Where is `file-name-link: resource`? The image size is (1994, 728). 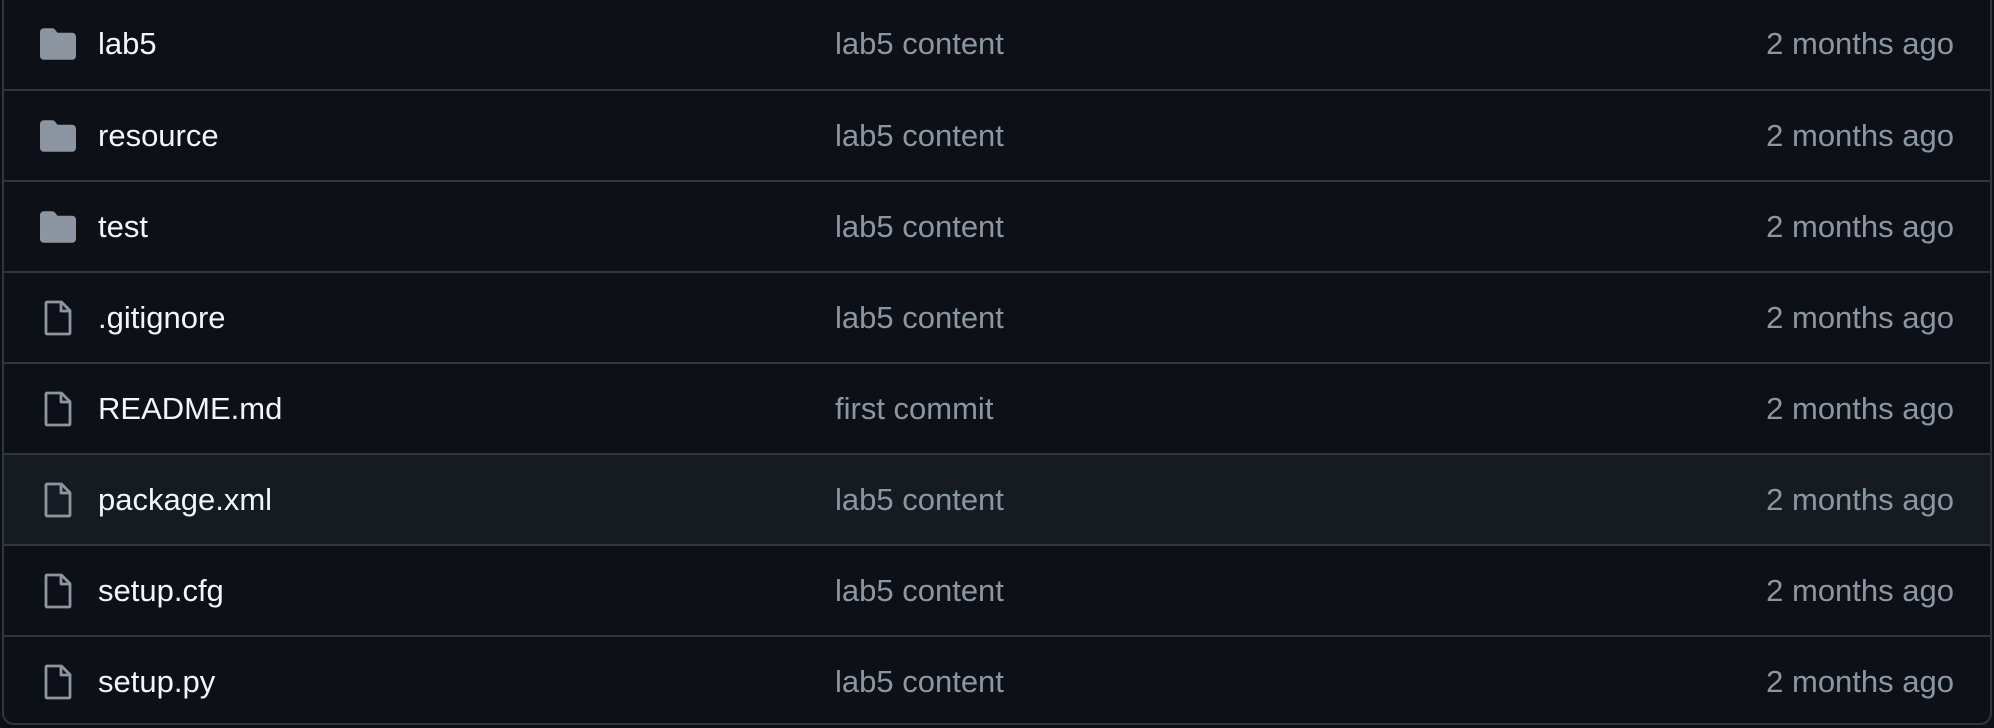 file-name-link: resource is located at coordinates (158, 136).